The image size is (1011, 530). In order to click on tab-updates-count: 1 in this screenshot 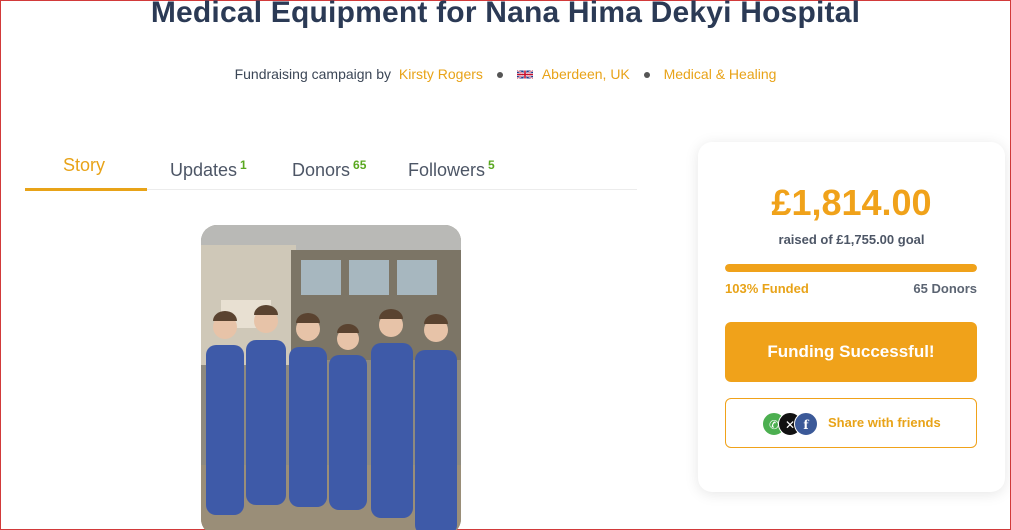, I will do `click(243, 165)`.